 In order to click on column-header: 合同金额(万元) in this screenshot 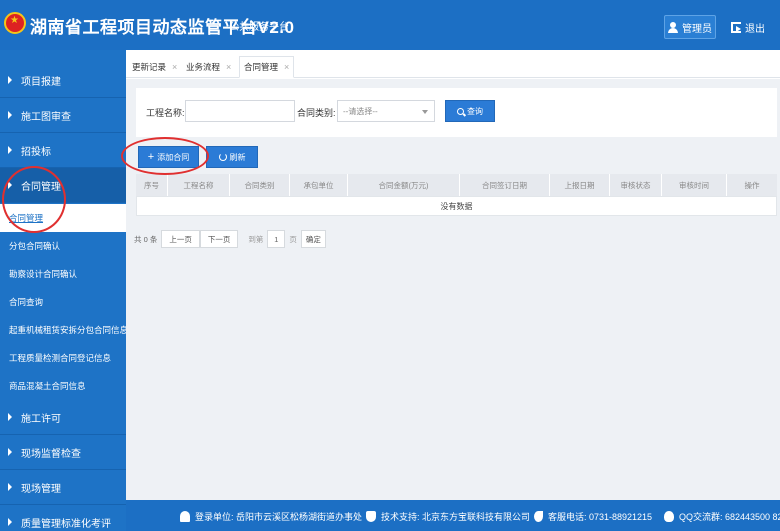, I will do `click(404, 185)`.